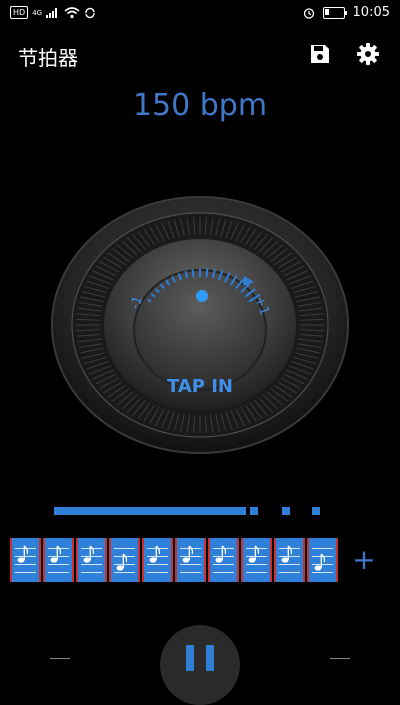  Describe the element at coordinates (202, 296) in the screenshot. I see `dial-indicator-icon` at that location.